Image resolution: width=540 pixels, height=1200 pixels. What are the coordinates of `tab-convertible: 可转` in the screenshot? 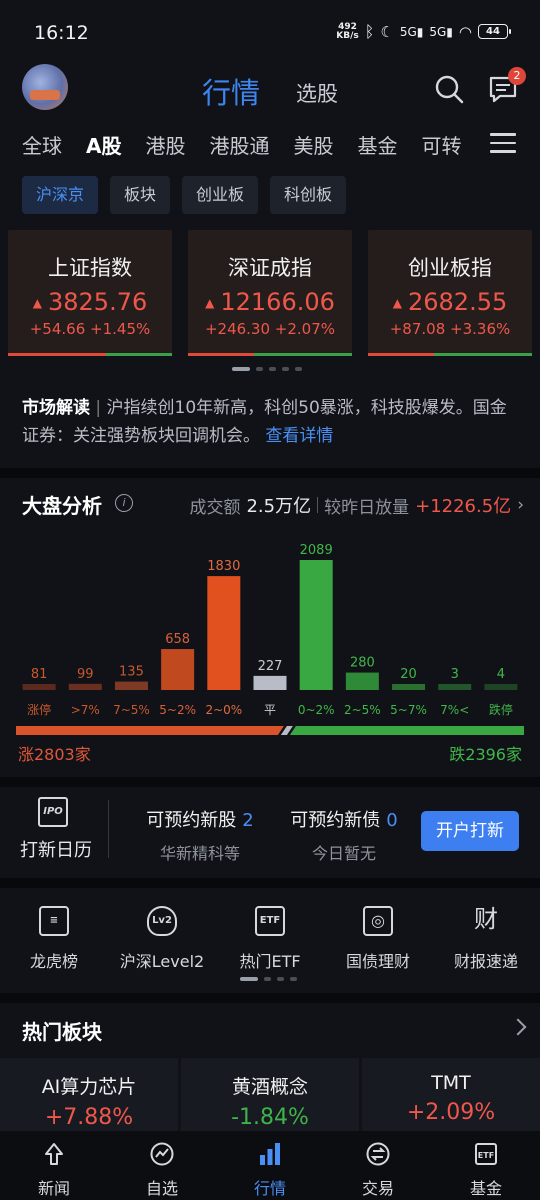 It's located at (441, 144).